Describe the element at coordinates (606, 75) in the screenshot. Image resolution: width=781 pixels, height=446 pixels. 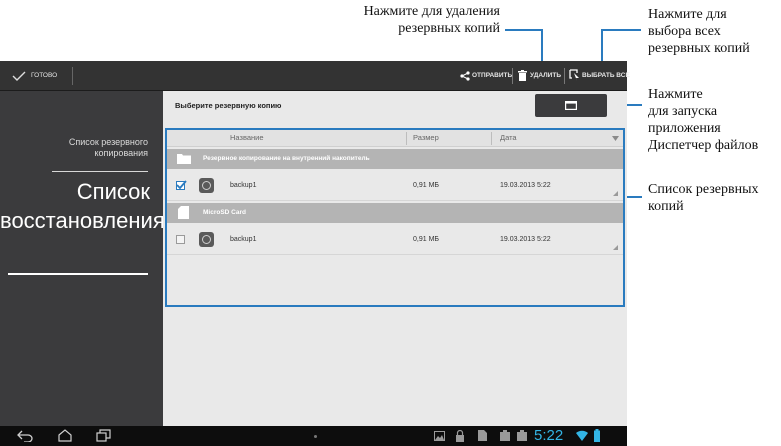
I see `select-all-label: ВЫБРАТЬ ВСЕ` at that location.